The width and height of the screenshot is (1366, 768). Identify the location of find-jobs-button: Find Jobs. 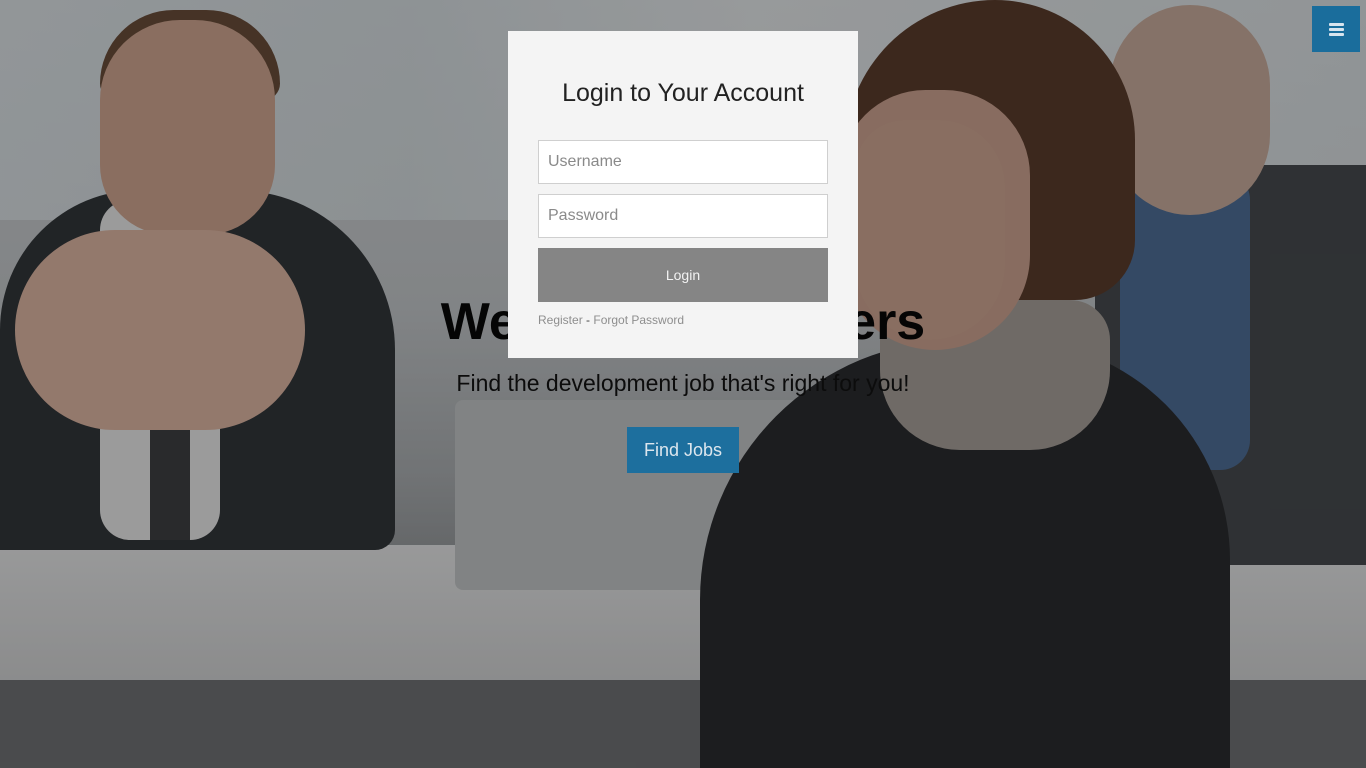
(683, 450).